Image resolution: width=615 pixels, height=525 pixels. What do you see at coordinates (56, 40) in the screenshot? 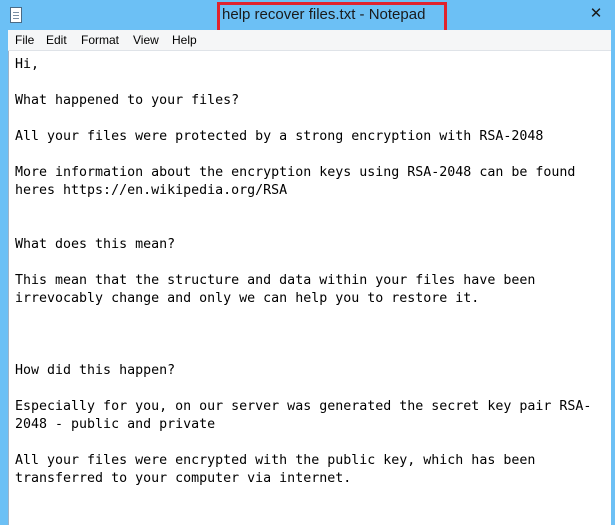
I see `menu-edit: Edit` at bounding box center [56, 40].